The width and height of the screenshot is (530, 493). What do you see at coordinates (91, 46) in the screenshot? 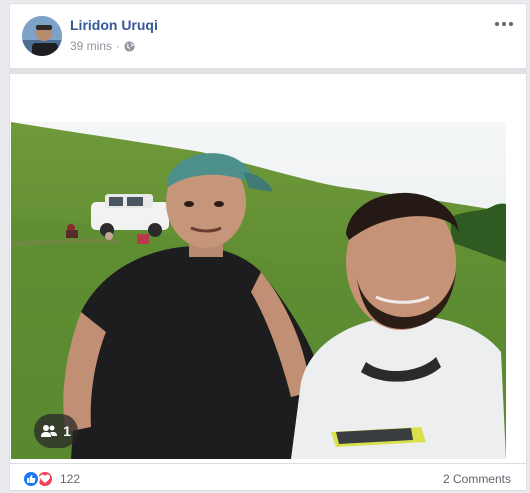
I see `post-timestamp: 39 mins` at bounding box center [91, 46].